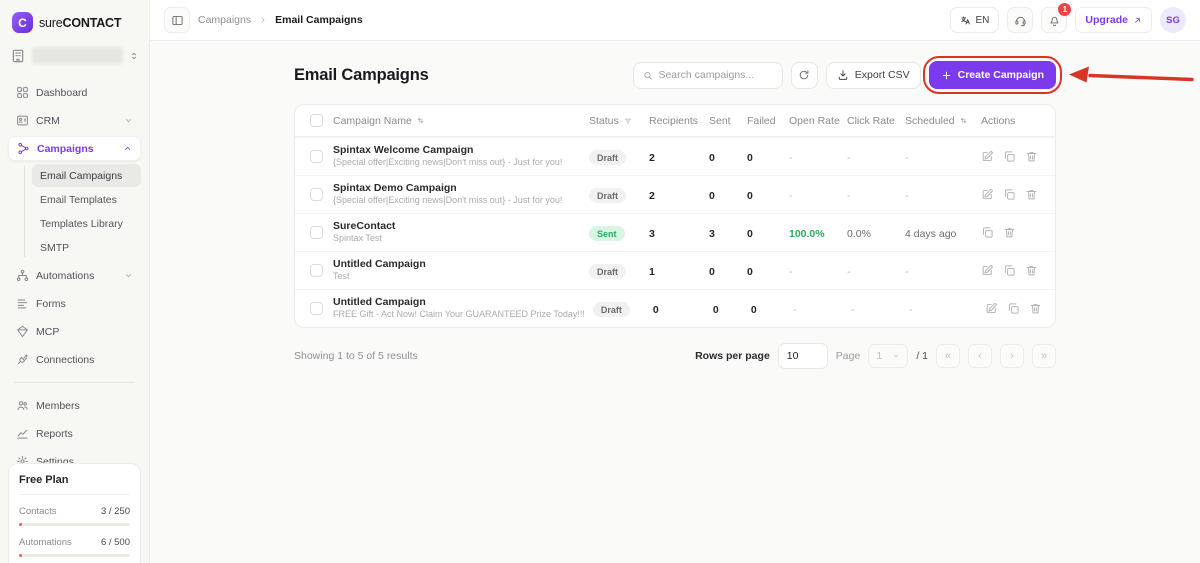 The width and height of the screenshot is (1200, 563). I want to click on sidebar-item-label: MCP, so click(48, 331).